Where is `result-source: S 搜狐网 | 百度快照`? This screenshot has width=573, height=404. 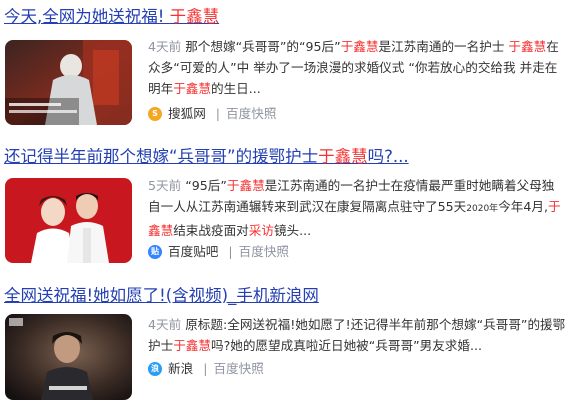 result-source: S 搜狐网 | 百度快照 is located at coordinates (212, 114).